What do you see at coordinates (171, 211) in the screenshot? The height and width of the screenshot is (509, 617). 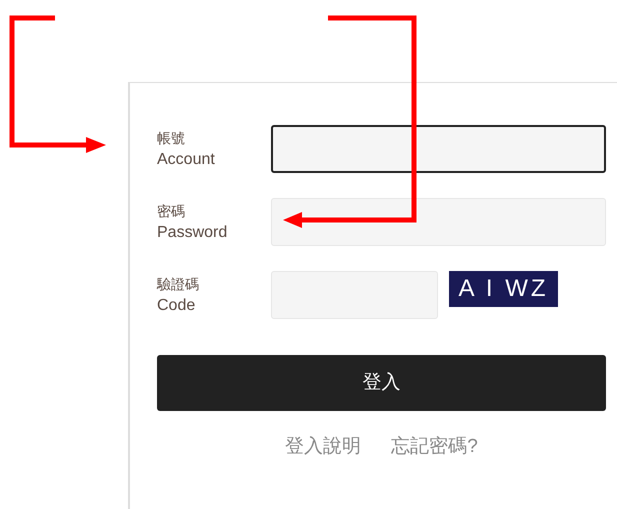 I see `field-label: 密碼` at bounding box center [171, 211].